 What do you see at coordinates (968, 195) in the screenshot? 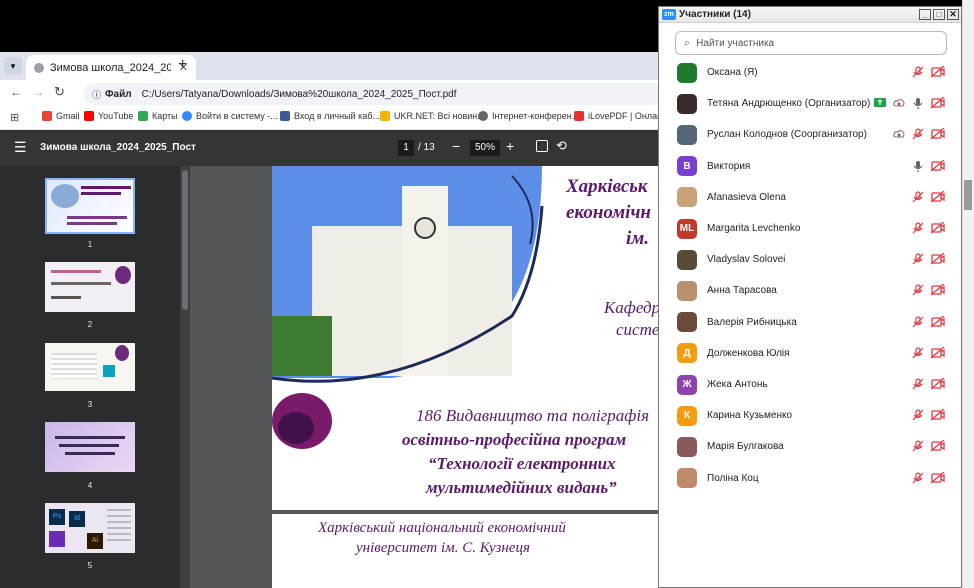
I see `right-scroll-thumb` at bounding box center [968, 195].